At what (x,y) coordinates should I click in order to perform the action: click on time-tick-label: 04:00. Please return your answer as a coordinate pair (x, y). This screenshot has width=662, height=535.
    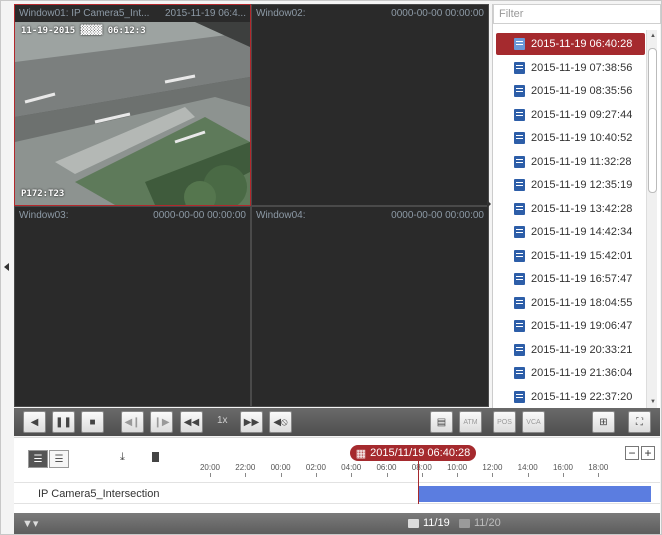
    Looking at the image, I should click on (351, 467).